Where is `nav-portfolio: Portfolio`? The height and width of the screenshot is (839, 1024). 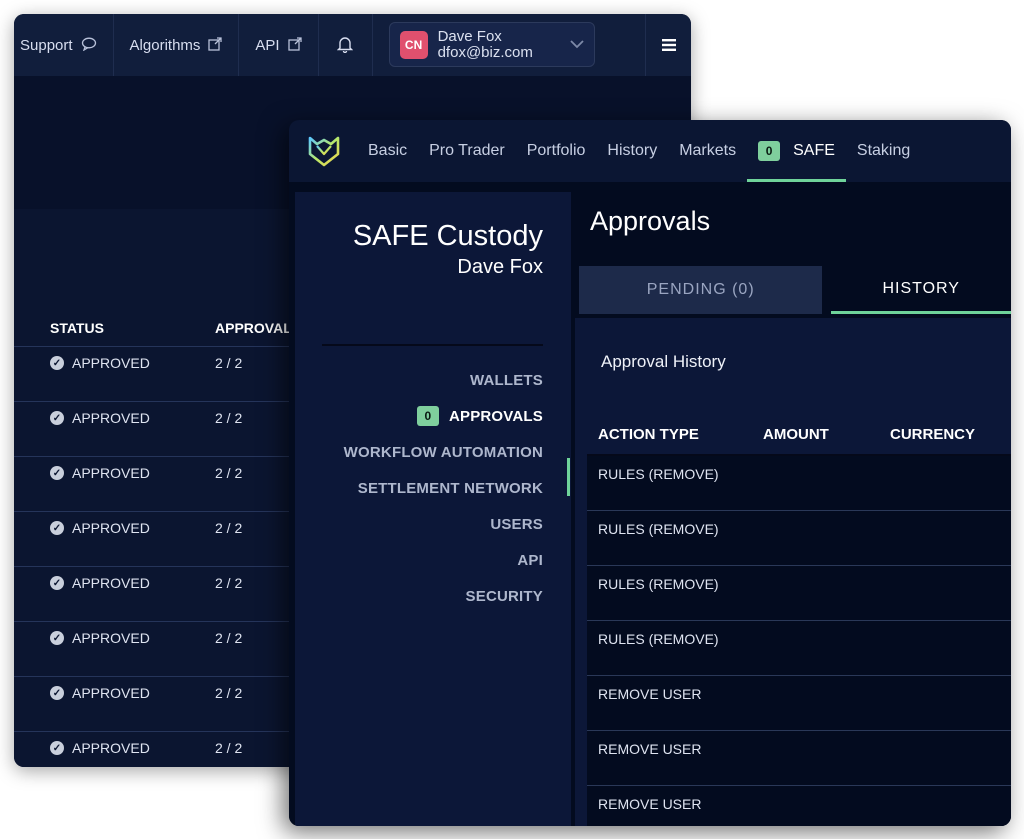
nav-portfolio: Portfolio is located at coordinates (556, 151).